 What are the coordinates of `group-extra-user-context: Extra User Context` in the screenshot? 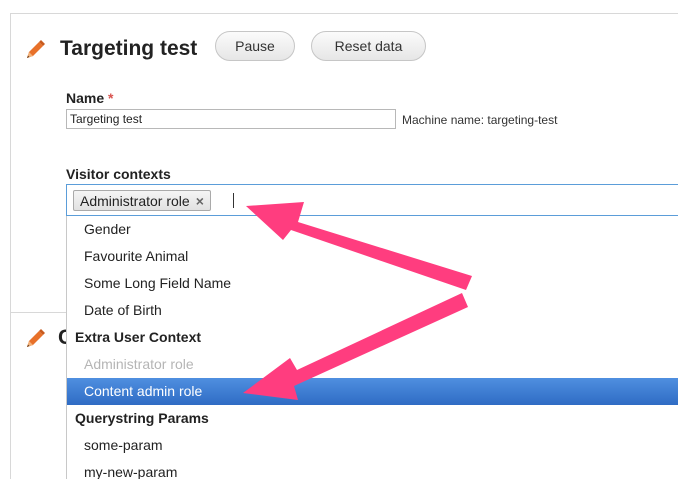 It's located at (372, 337).